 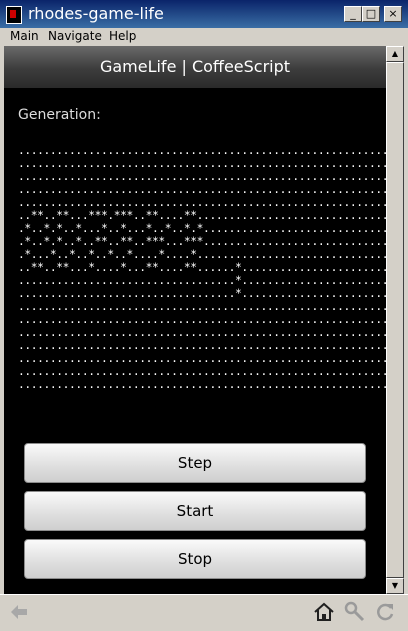 I want to click on scroll-down-arrow-icon: ▼, so click(x=395, y=586).